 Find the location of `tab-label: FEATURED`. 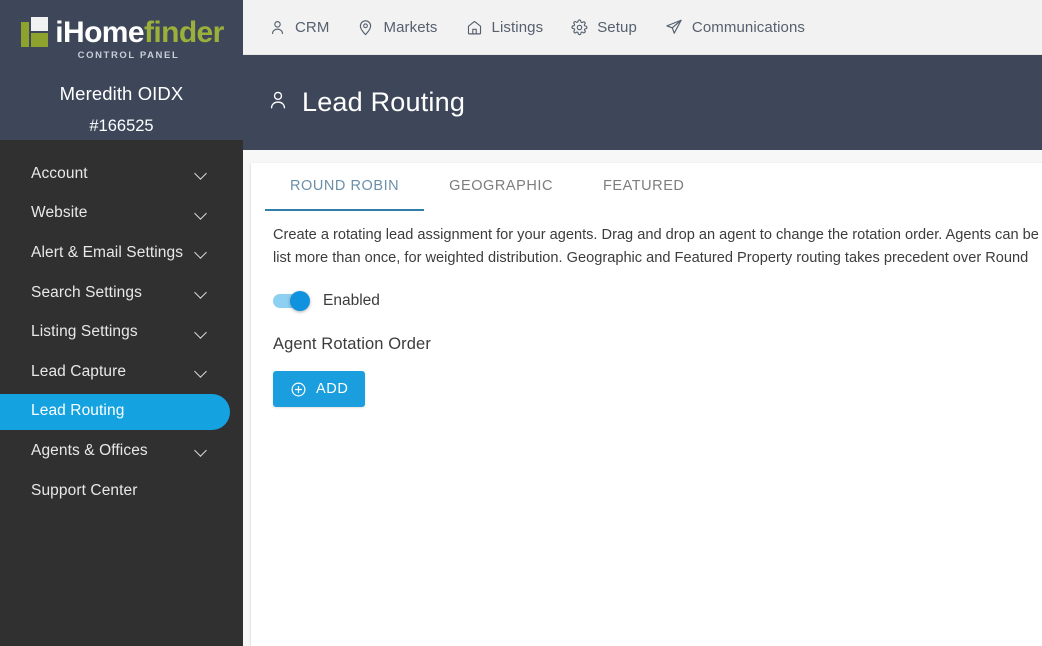

tab-label: FEATURED is located at coordinates (643, 186).